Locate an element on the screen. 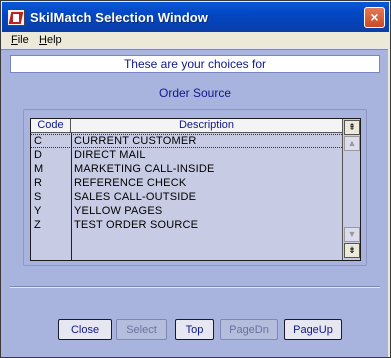 Image resolution: width=391 pixels, height=358 pixels. row-description: MARKETING CALL-INSIDE is located at coordinates (144, 169).